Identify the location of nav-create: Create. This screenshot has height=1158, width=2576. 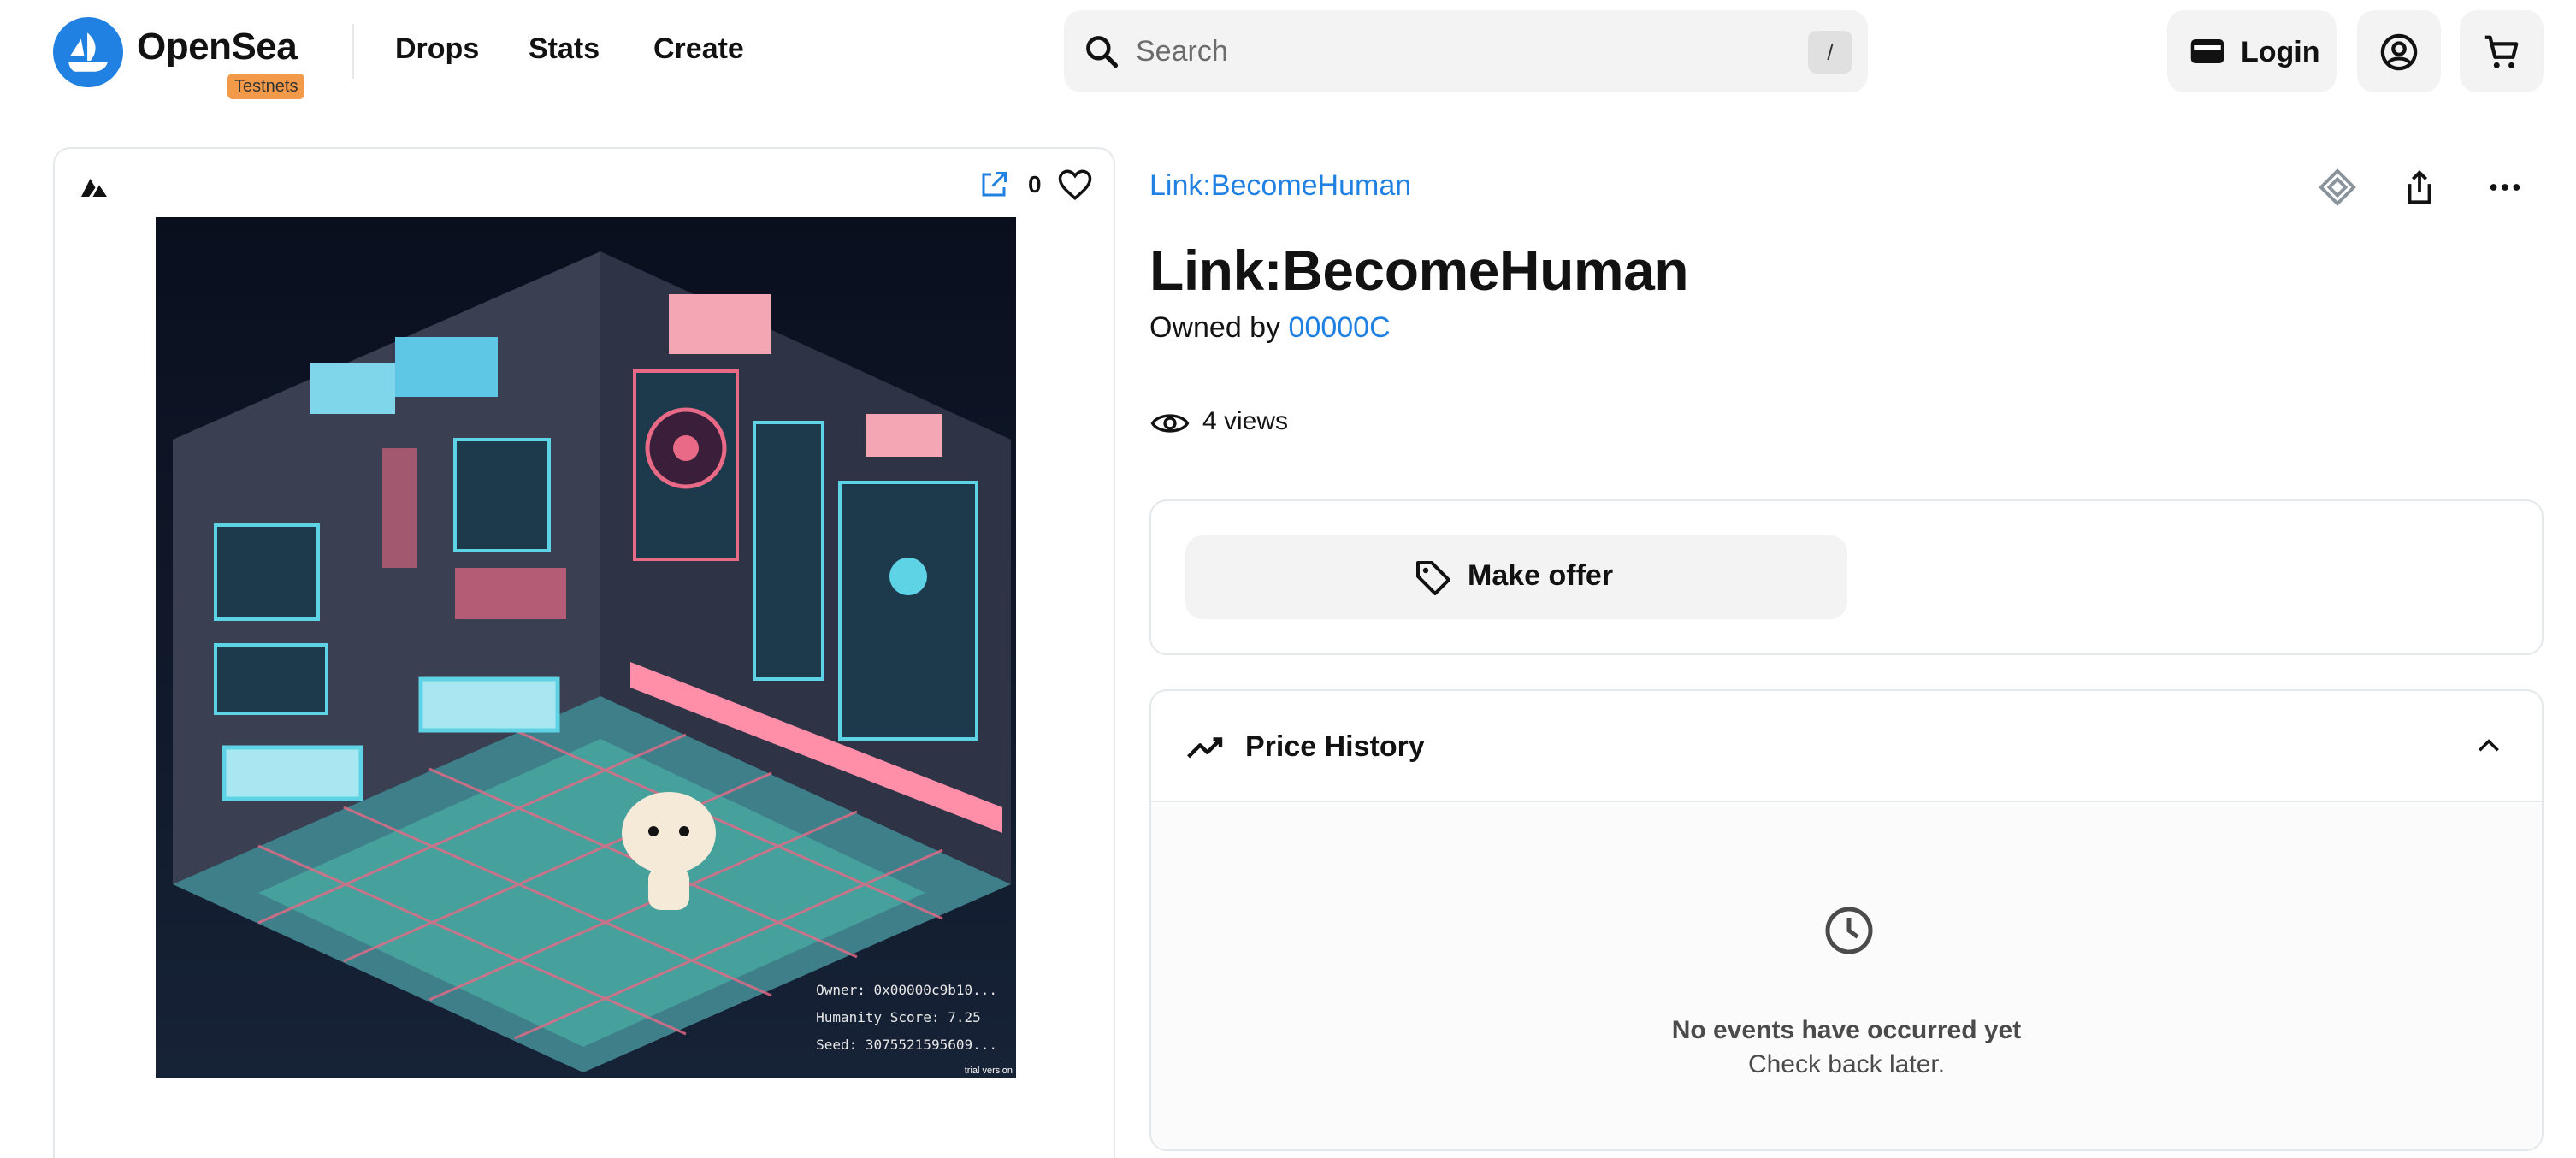
(698, 49).